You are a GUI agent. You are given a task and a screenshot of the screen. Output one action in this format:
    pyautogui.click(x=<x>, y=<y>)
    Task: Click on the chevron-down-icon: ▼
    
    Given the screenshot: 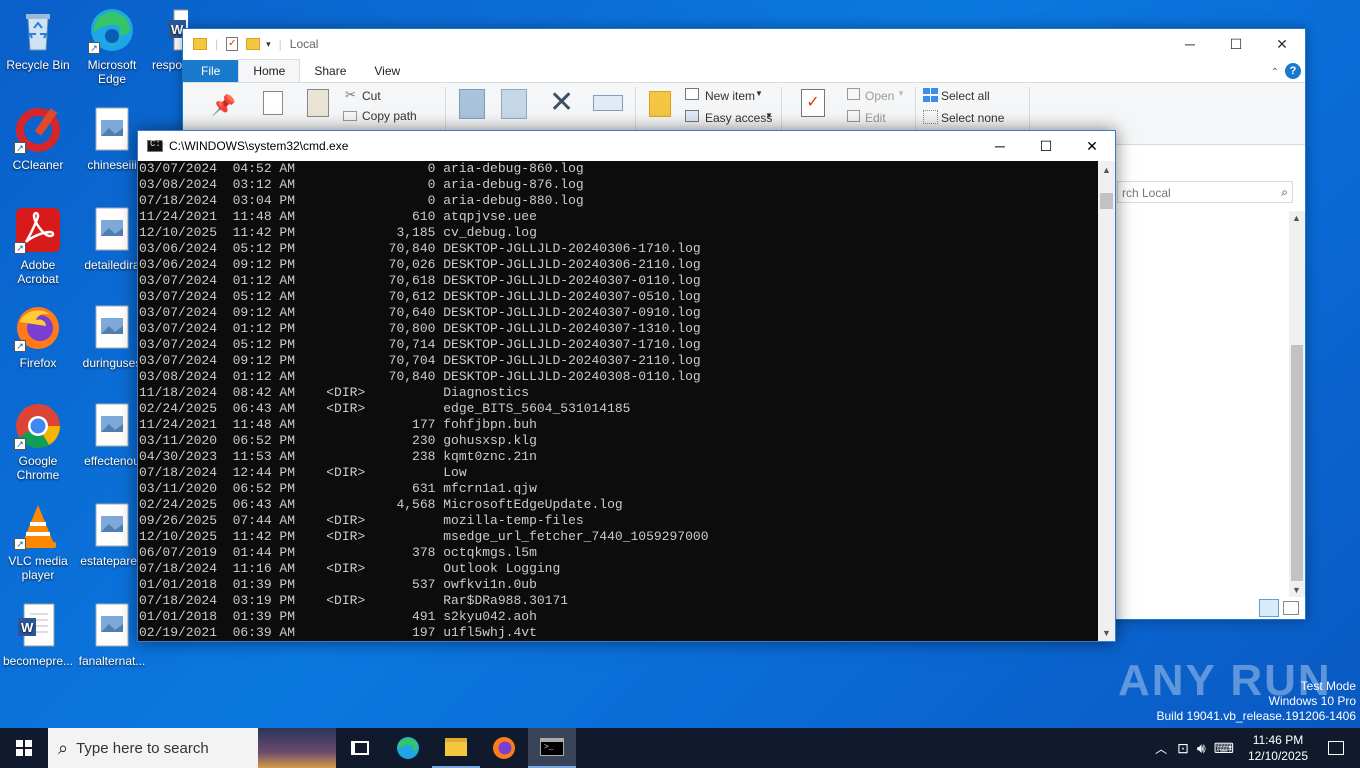 What is the action you would take?
    pyautogui.click(x=759, y=93)
    